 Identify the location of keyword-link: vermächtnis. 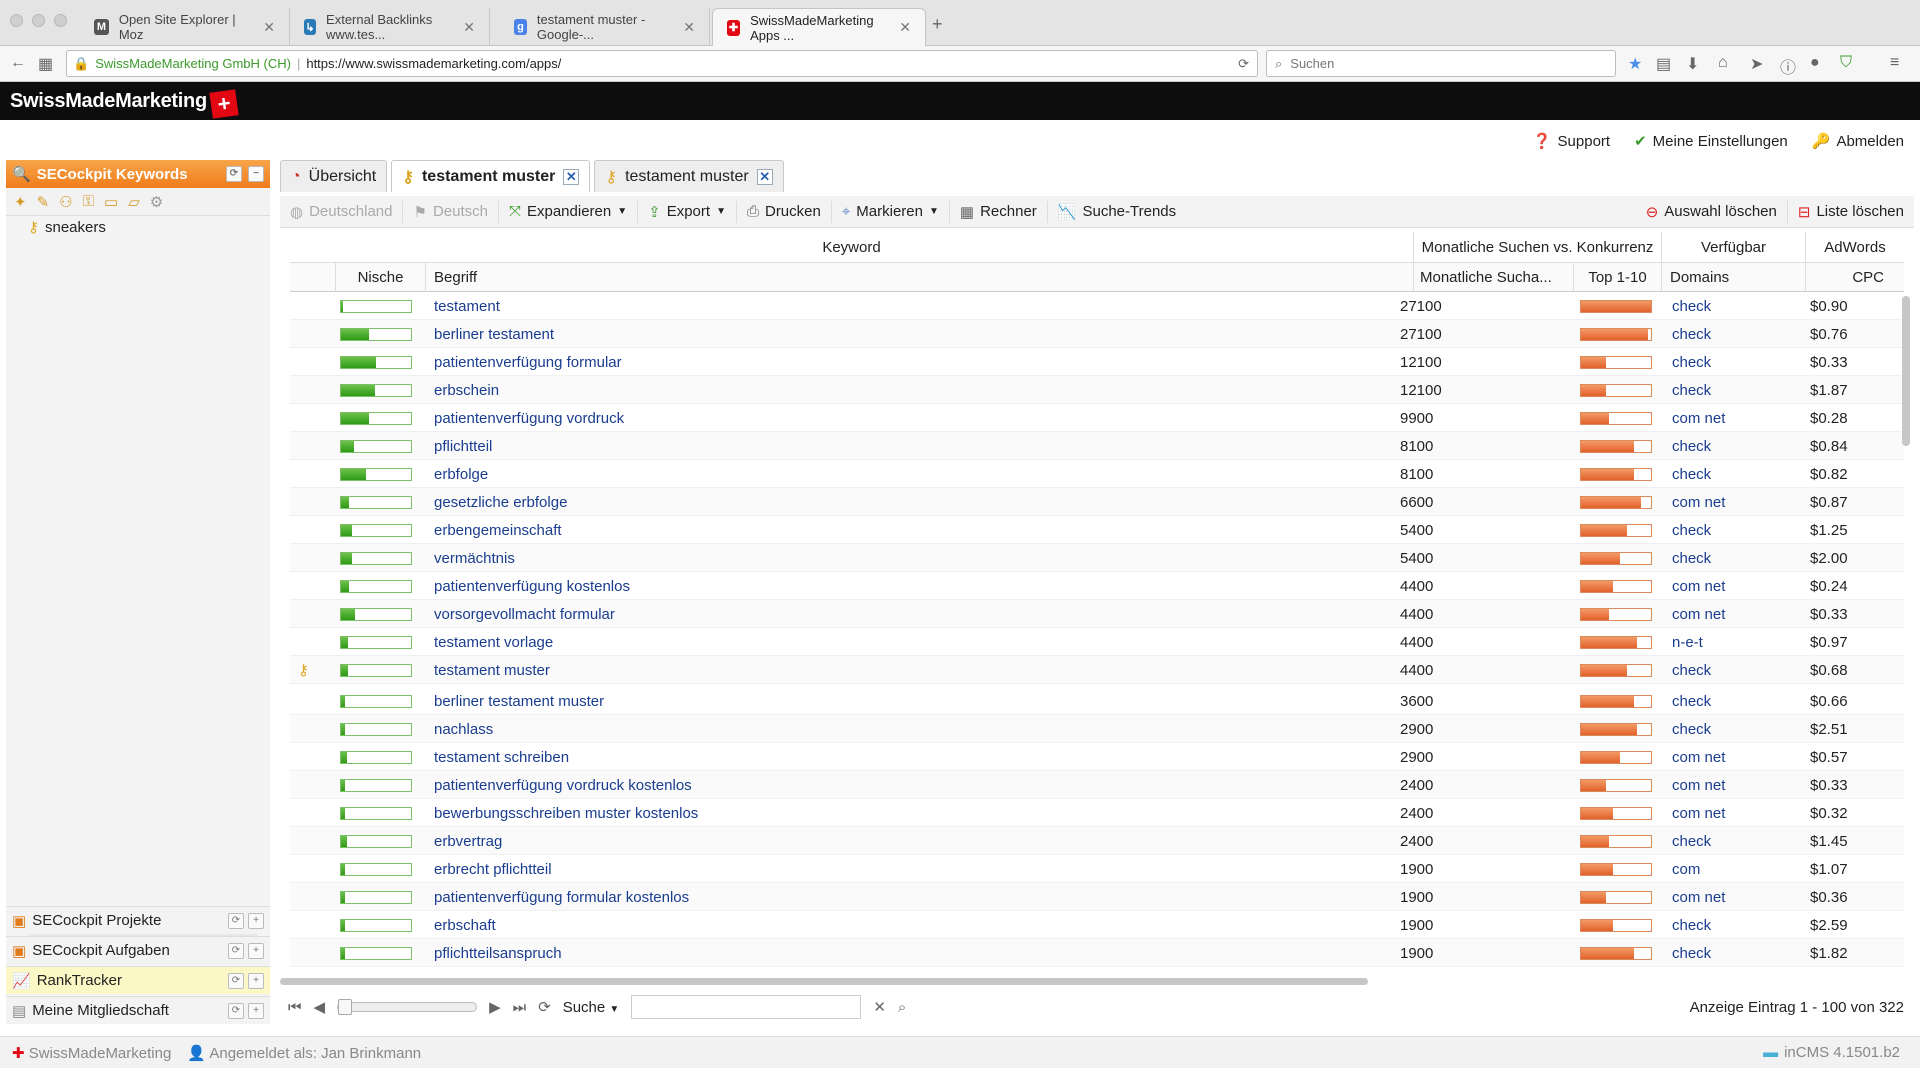
(474, 558).